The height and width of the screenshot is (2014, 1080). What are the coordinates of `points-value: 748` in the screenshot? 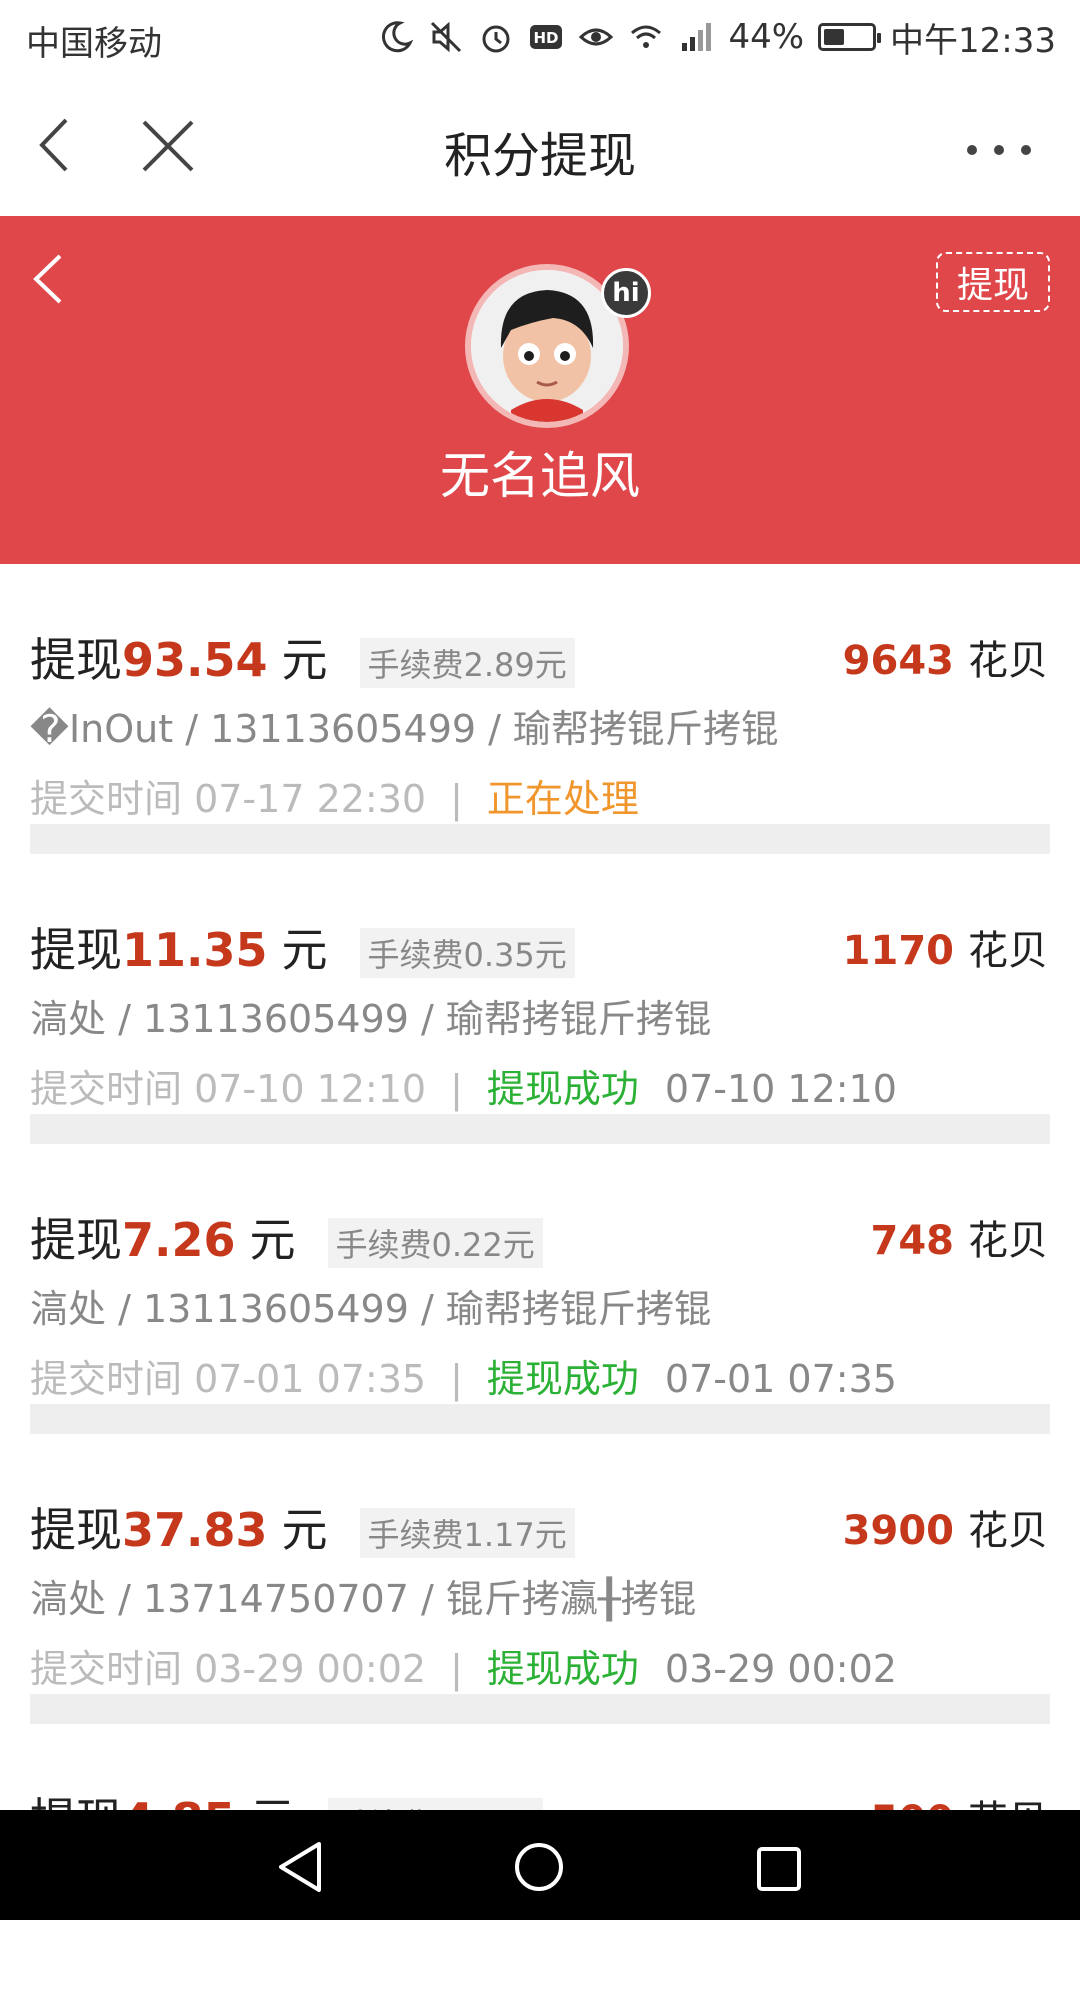 It's located at (912, 1241).